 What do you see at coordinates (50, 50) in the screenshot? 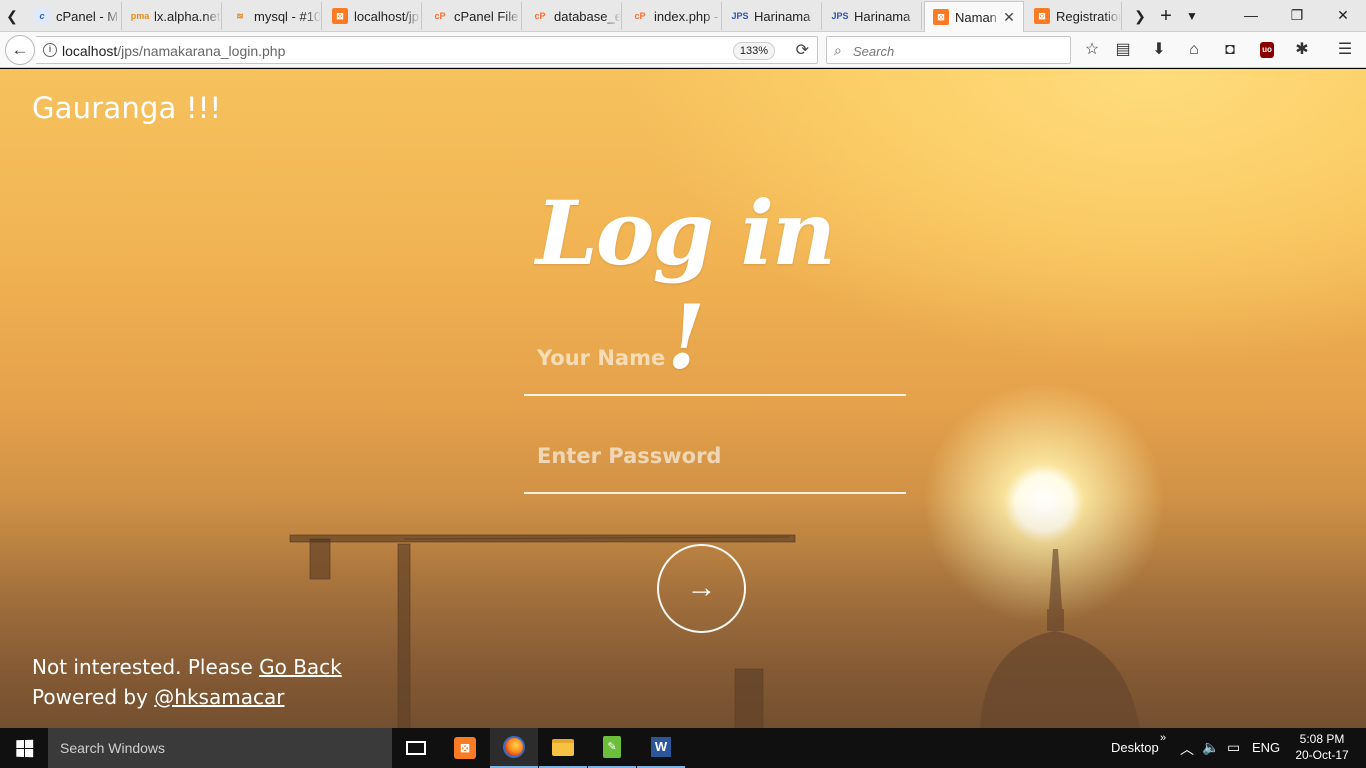
I see `info-icon: i` at bounding box center [50, 50].